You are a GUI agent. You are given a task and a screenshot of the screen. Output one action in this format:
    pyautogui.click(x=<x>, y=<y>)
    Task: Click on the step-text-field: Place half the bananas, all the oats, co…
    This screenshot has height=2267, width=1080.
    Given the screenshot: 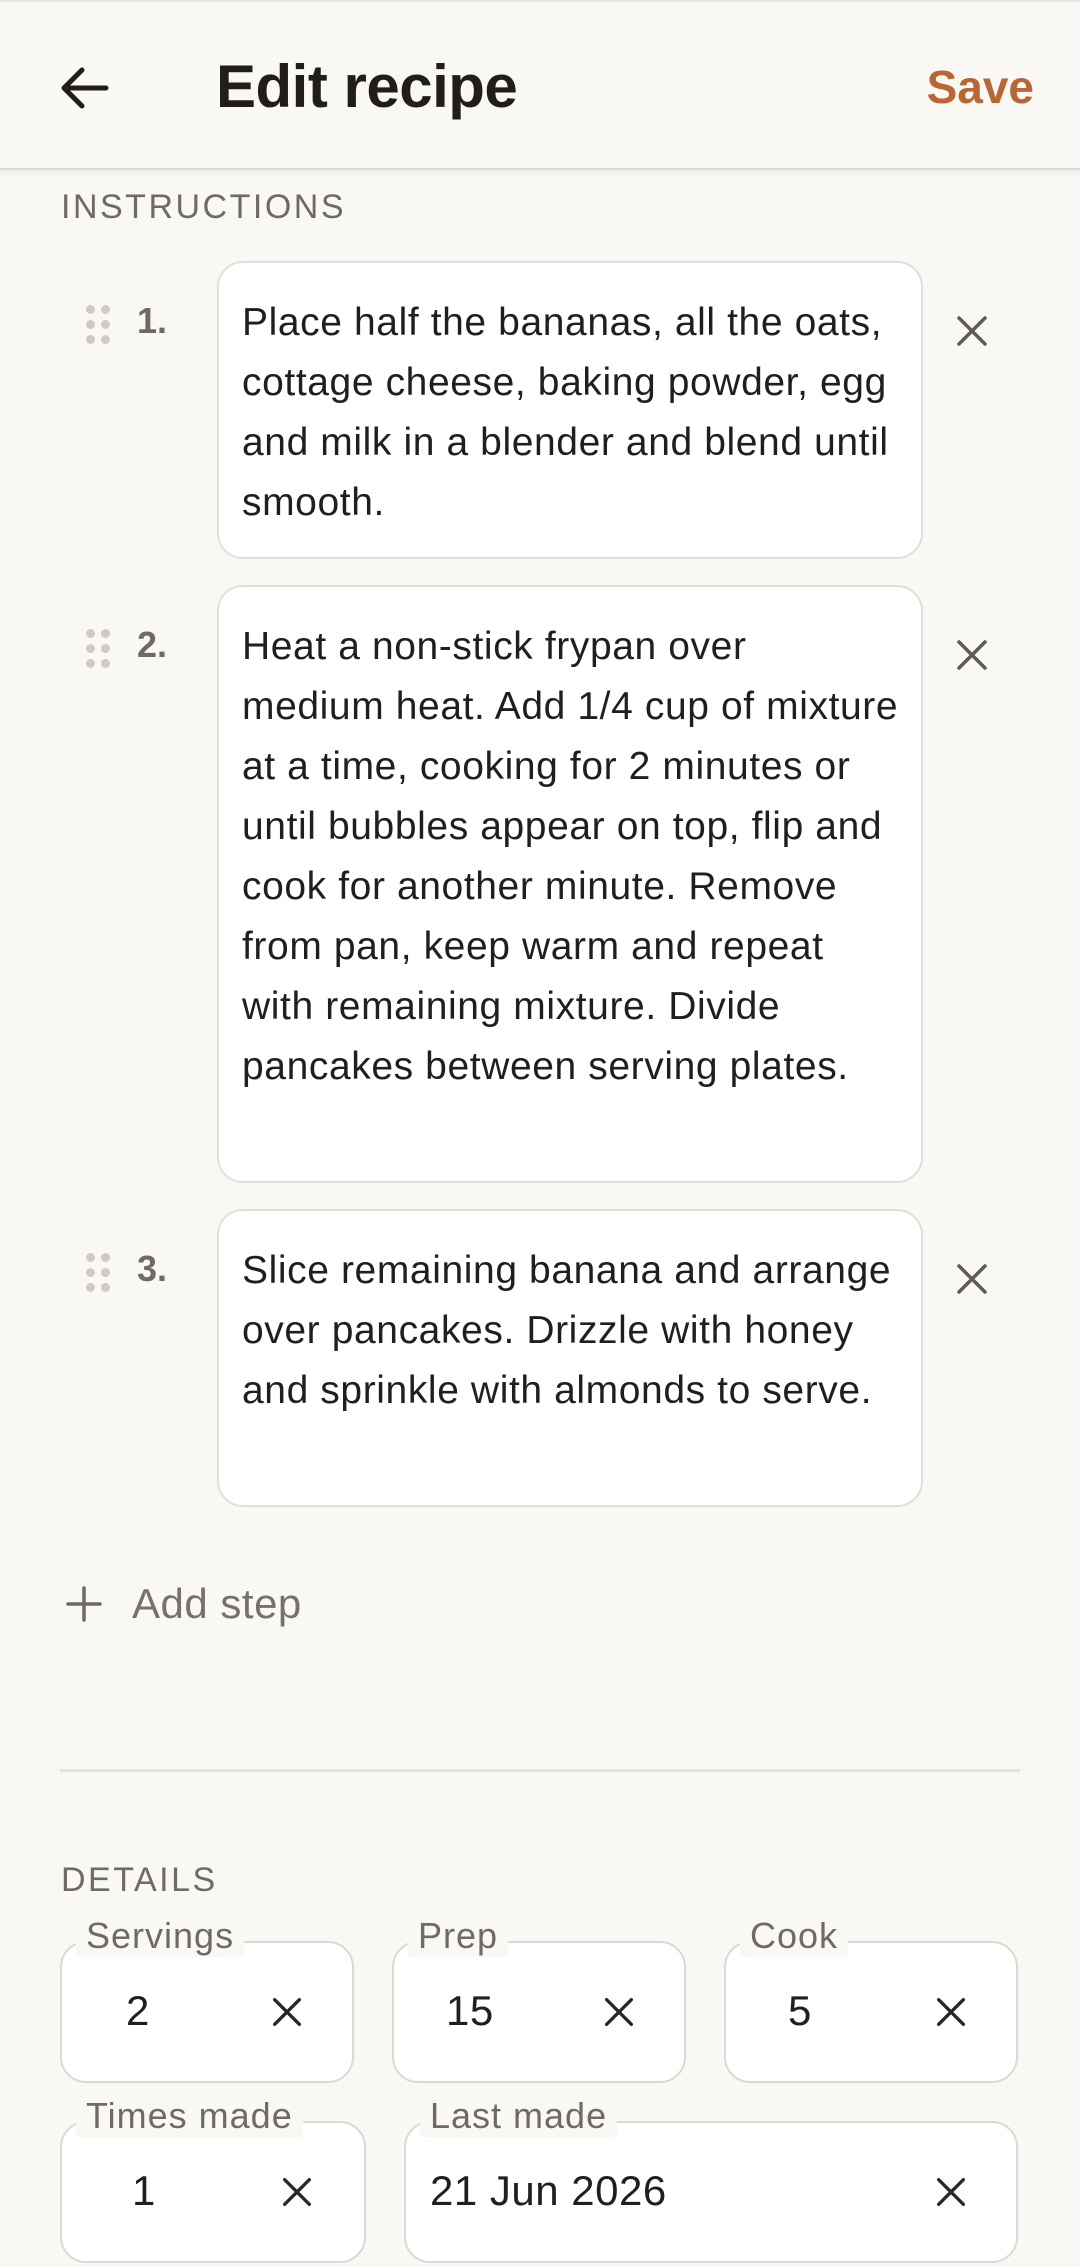 What is the action you would take?
    pyautogui.click(x=570, y=410)
    